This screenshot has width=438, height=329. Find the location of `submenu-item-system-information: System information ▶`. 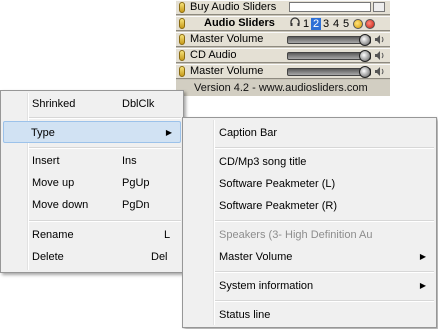

submenu-item-system-information: System information ▶ is located at coordinates (309, 286).